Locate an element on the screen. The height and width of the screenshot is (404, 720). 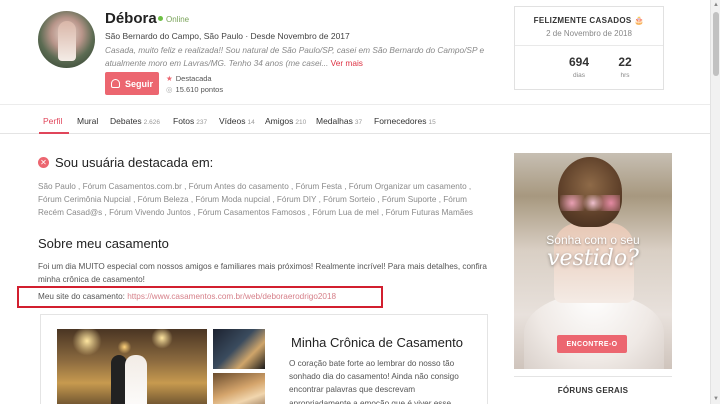
ad-line1: Sonha com o seu is located at coordinates (593, 240).